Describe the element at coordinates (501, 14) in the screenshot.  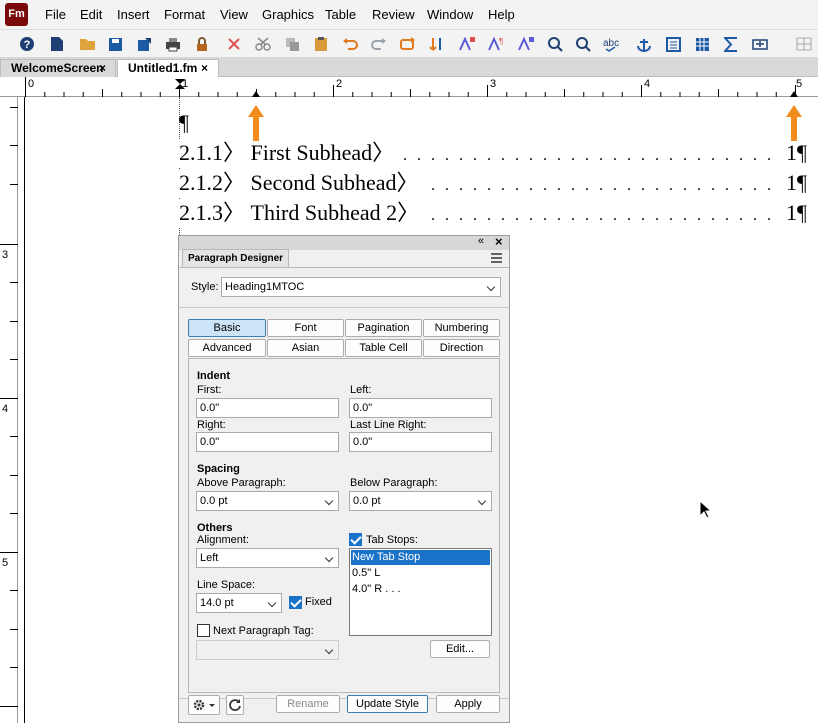
I see `menu-help: Help` at that location.